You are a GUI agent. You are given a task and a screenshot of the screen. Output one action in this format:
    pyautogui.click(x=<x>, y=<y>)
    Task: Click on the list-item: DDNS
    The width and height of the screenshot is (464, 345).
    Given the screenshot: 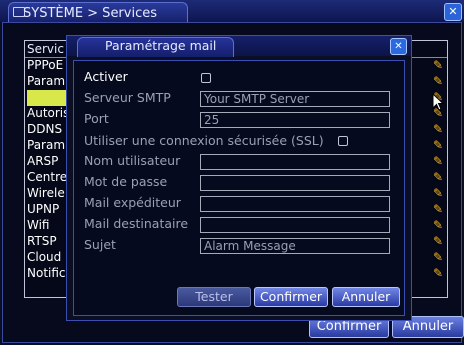 What is the action you would take?
    pyautogui.click(x=47, y=130)
    